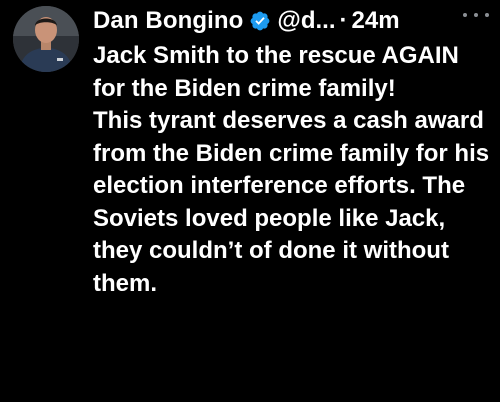  What do you see at coordinates (168, 21) in the screenshot?
I see `author-name: Dan Bongino` at bounding box center [168, 21].